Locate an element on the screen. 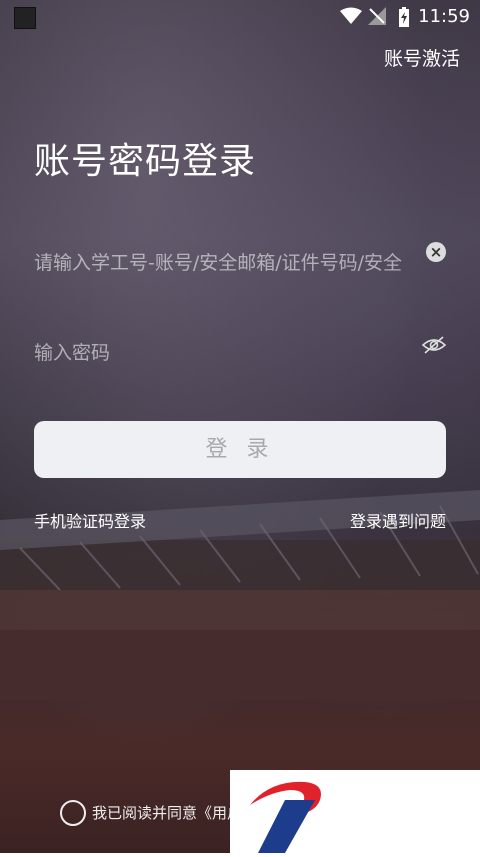  battery-charging-icon is located at coordinates (404, 17).